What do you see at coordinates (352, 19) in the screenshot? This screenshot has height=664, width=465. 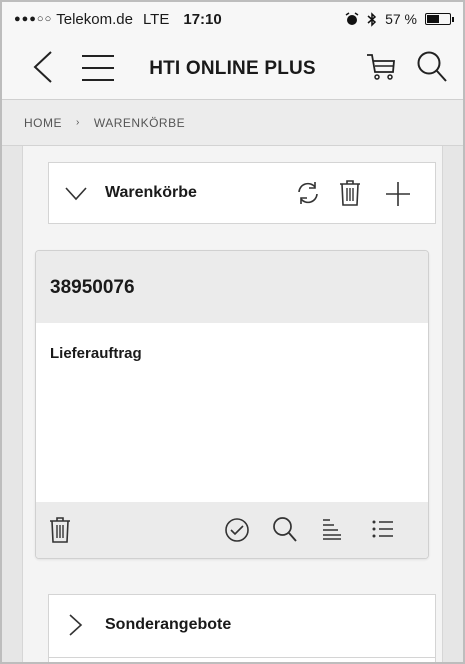 I see `alarm-icon` at bounding box center [352, 19].